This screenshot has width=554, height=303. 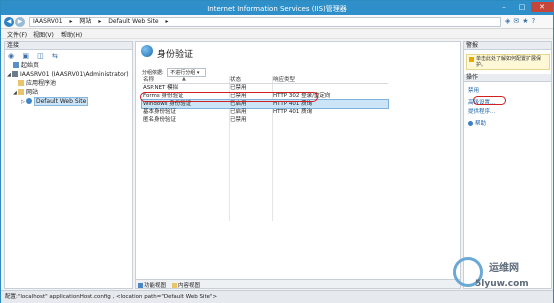 I want to click on close-button: ✕, so click(x=542, y=7).